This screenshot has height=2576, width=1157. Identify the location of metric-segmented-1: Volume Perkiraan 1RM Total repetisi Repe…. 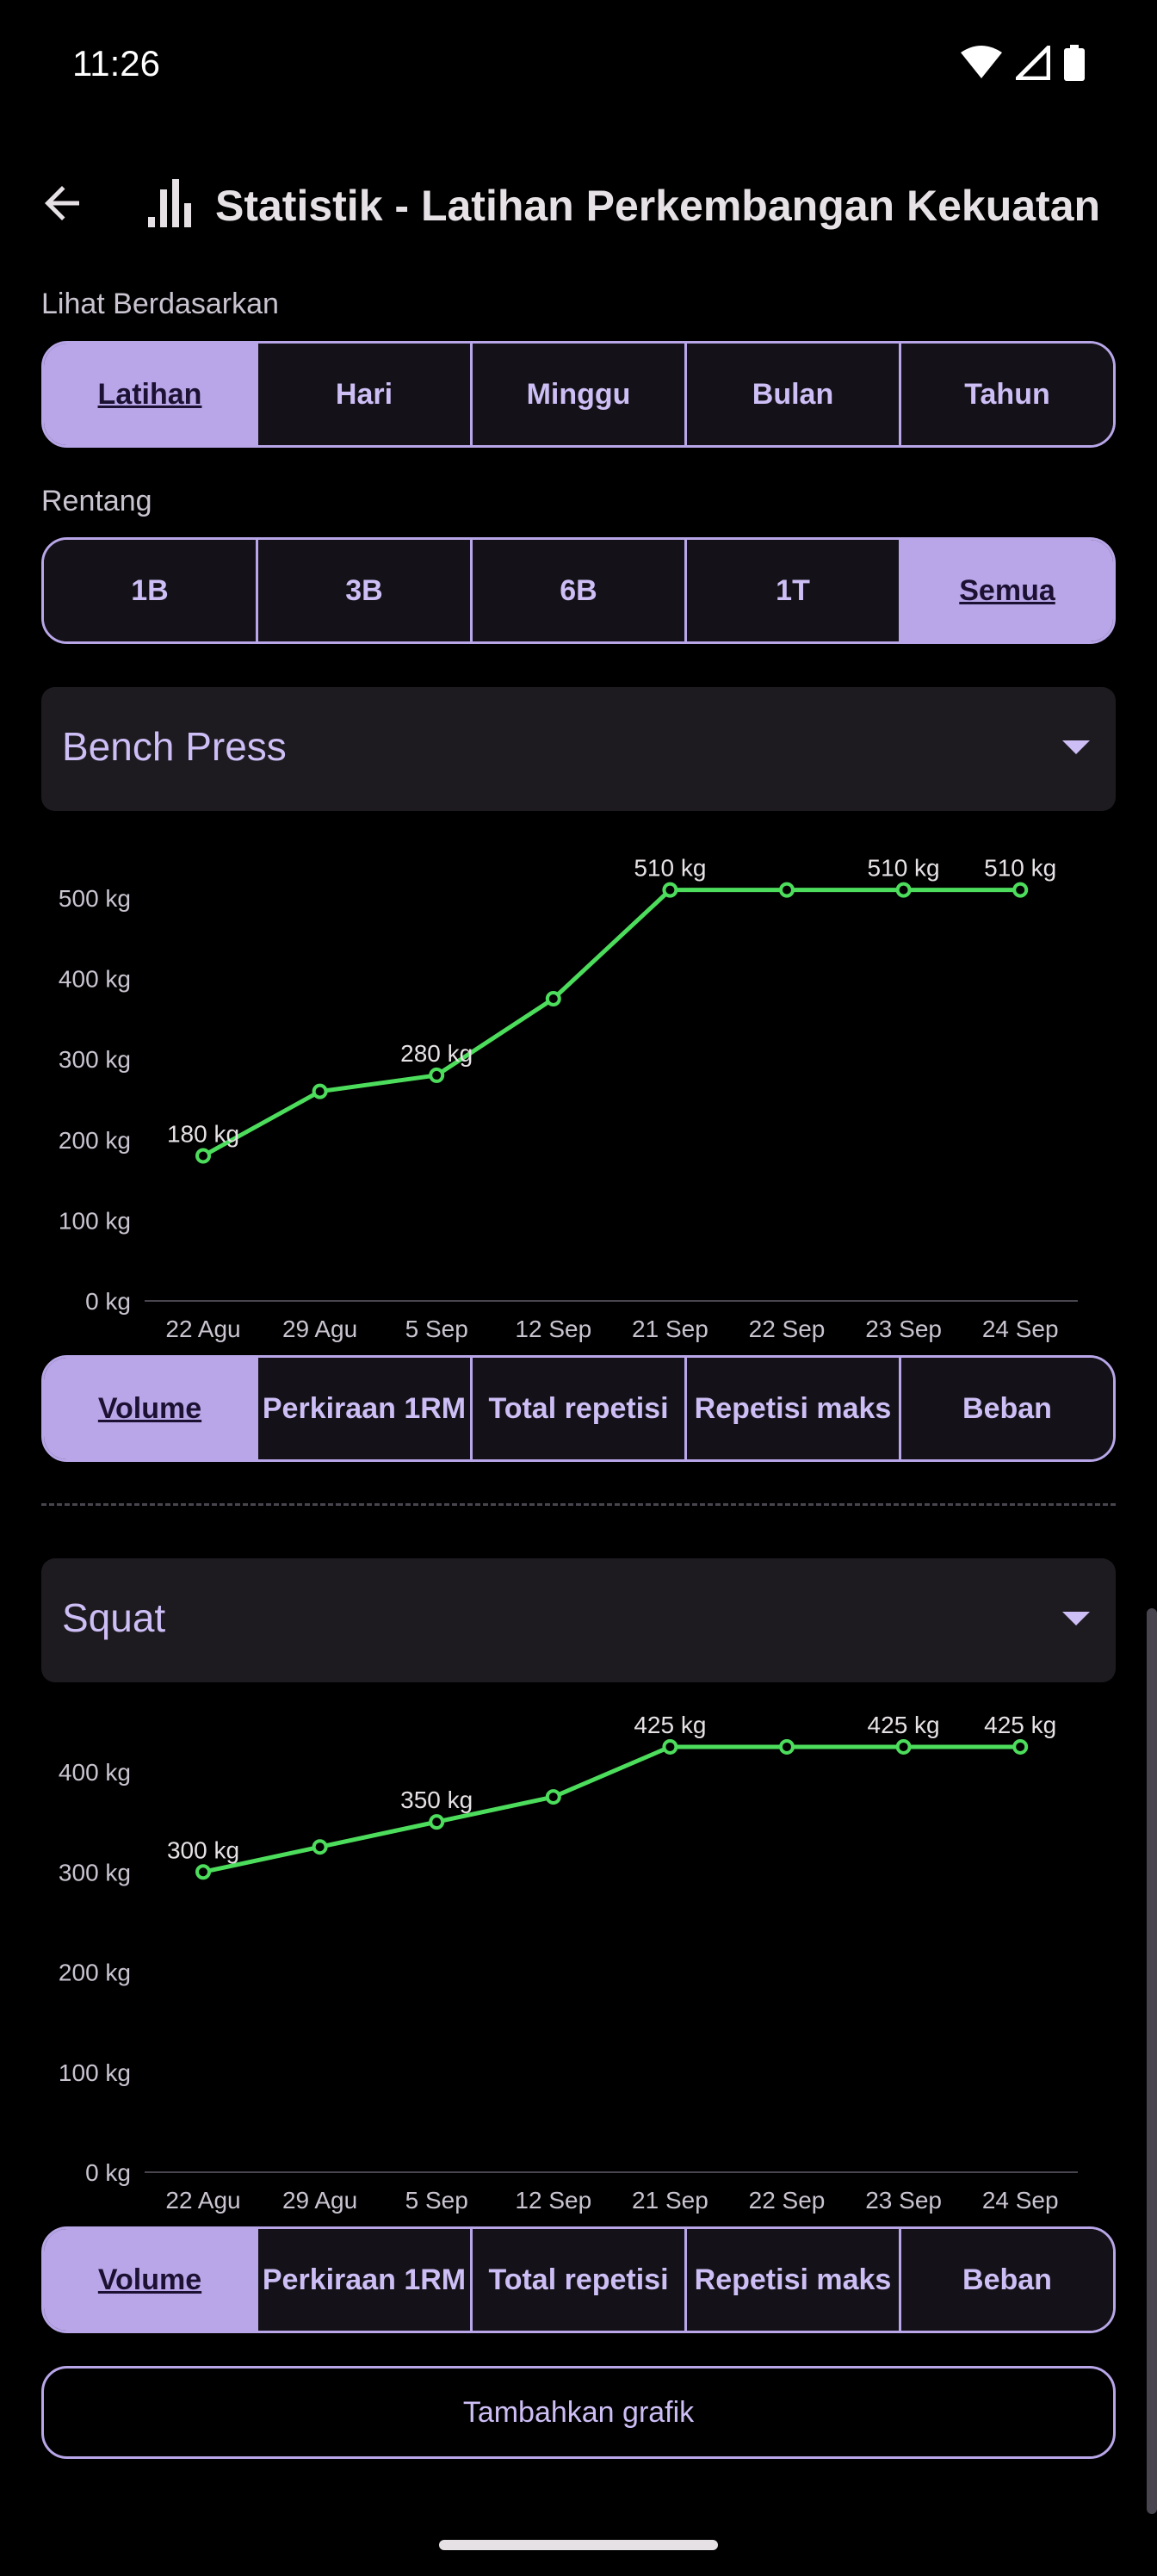
(579, 1409).